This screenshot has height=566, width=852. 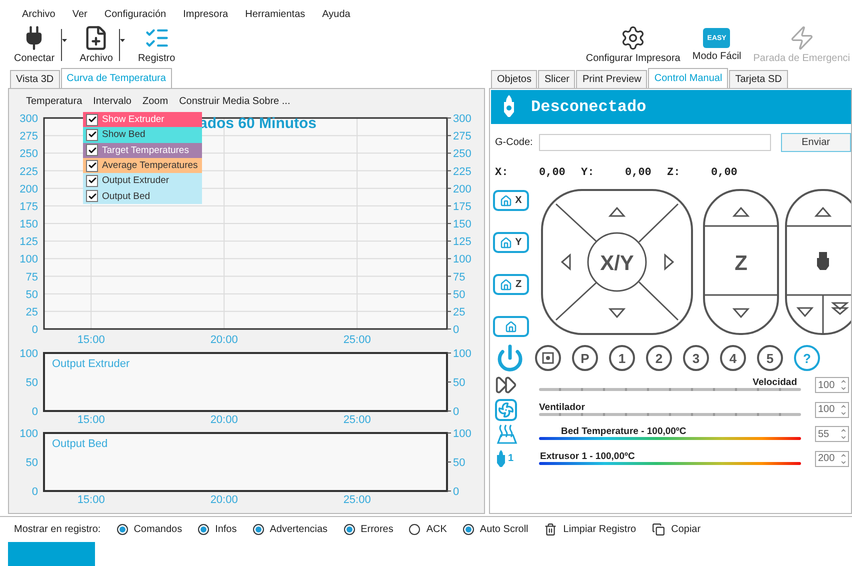 What do you see at coordinates (142, 196) in the screenshot?
I see `legend-item: Output Bed` at bounding box center [142, 196].